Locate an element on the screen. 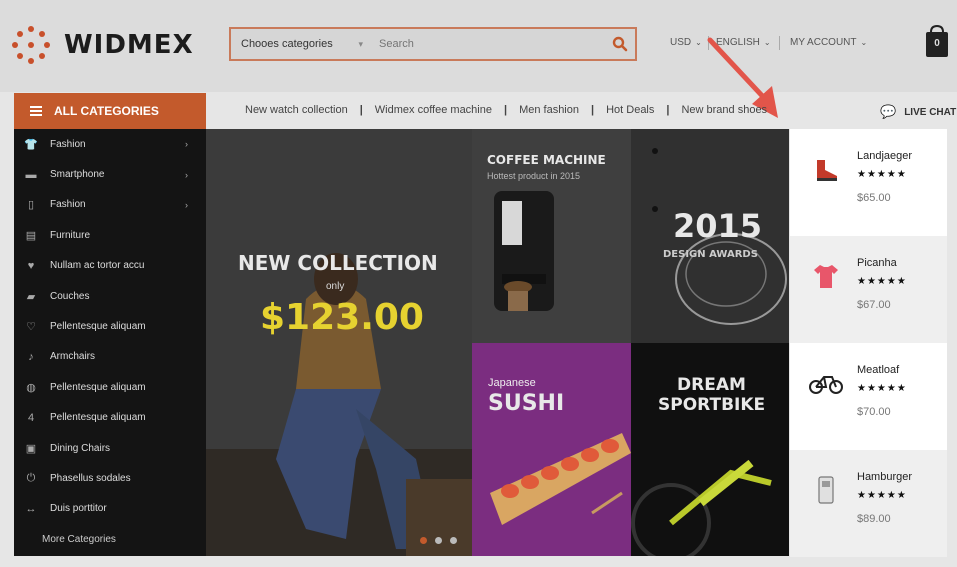 The height and width of the screenshot is (567, 957). all-categories-button: ALL CATEGORIES is located at coordinates (110, 111).